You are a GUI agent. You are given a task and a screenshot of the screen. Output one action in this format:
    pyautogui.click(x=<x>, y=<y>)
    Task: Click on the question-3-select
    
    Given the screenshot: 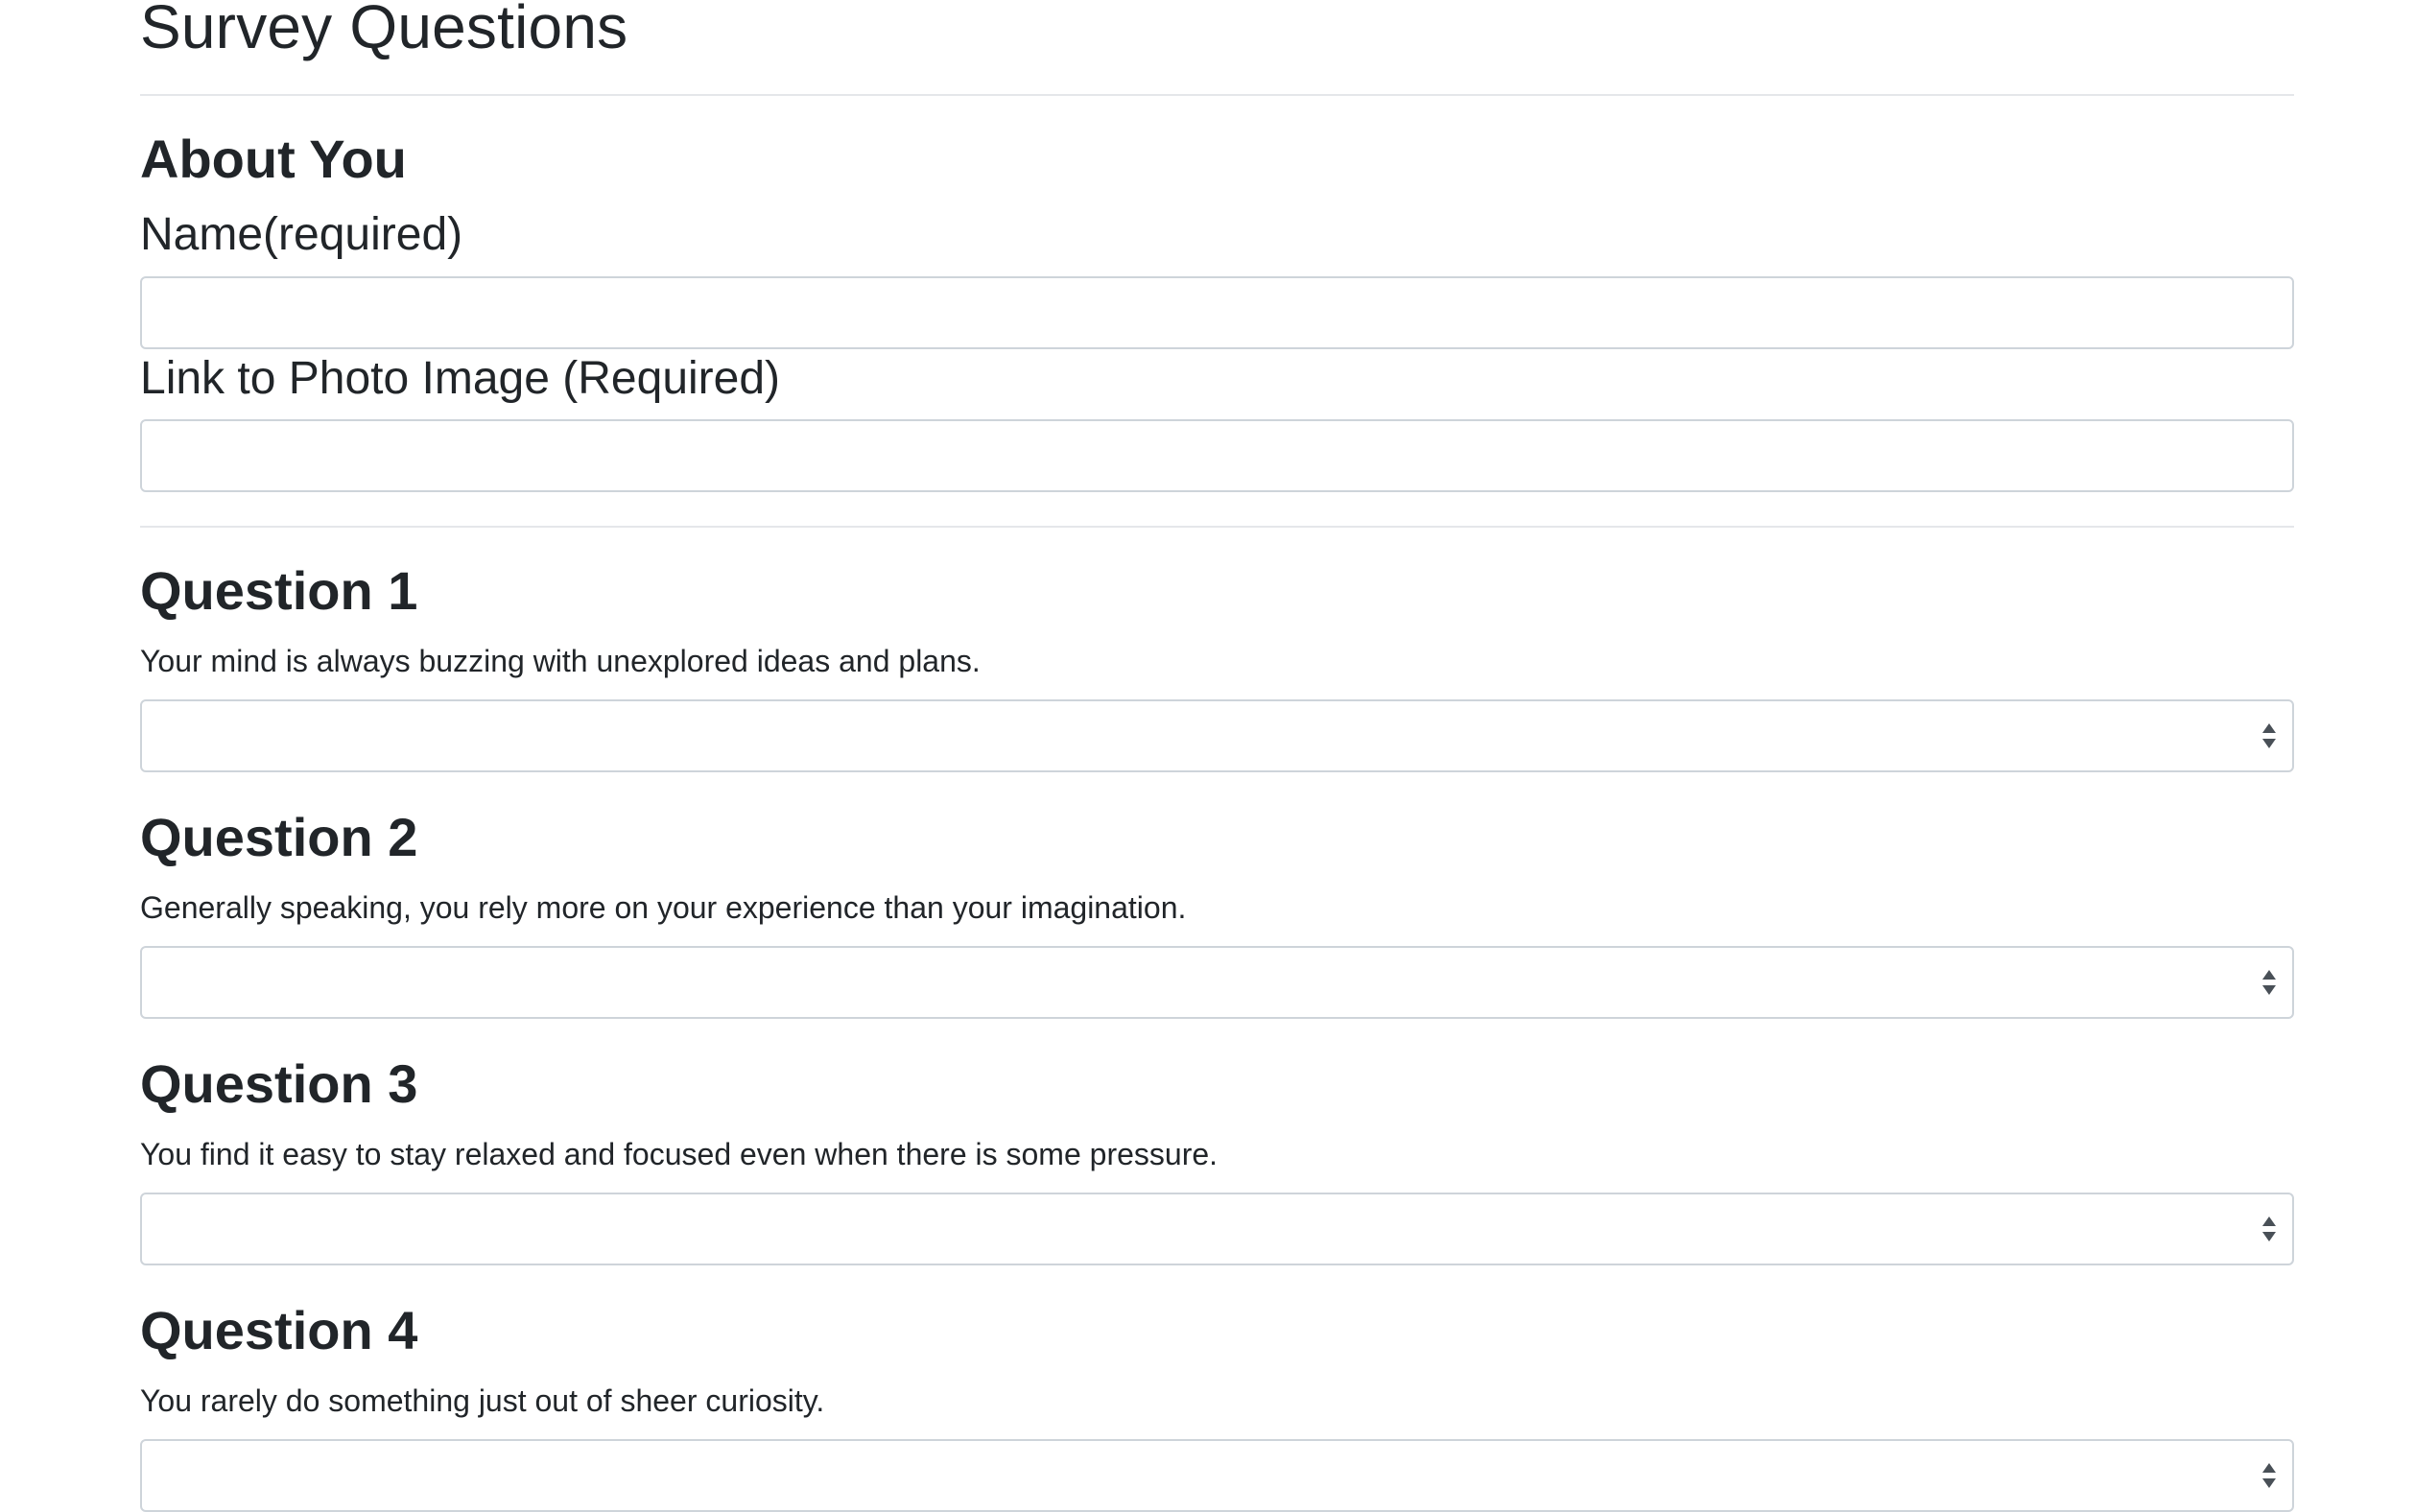 What is the action you would take?
    pyautogui.click(x=1217, y=1229)
    